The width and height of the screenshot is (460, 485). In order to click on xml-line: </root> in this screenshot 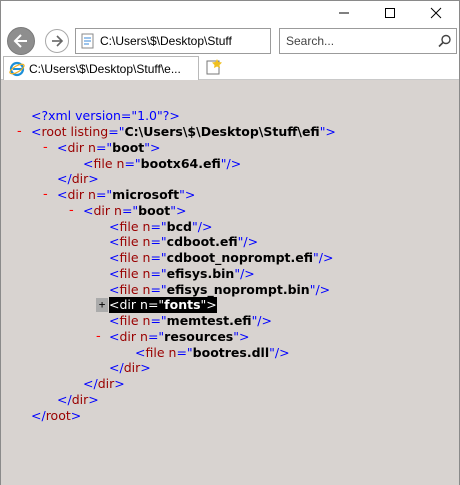, I will do `click(56, 416)`.